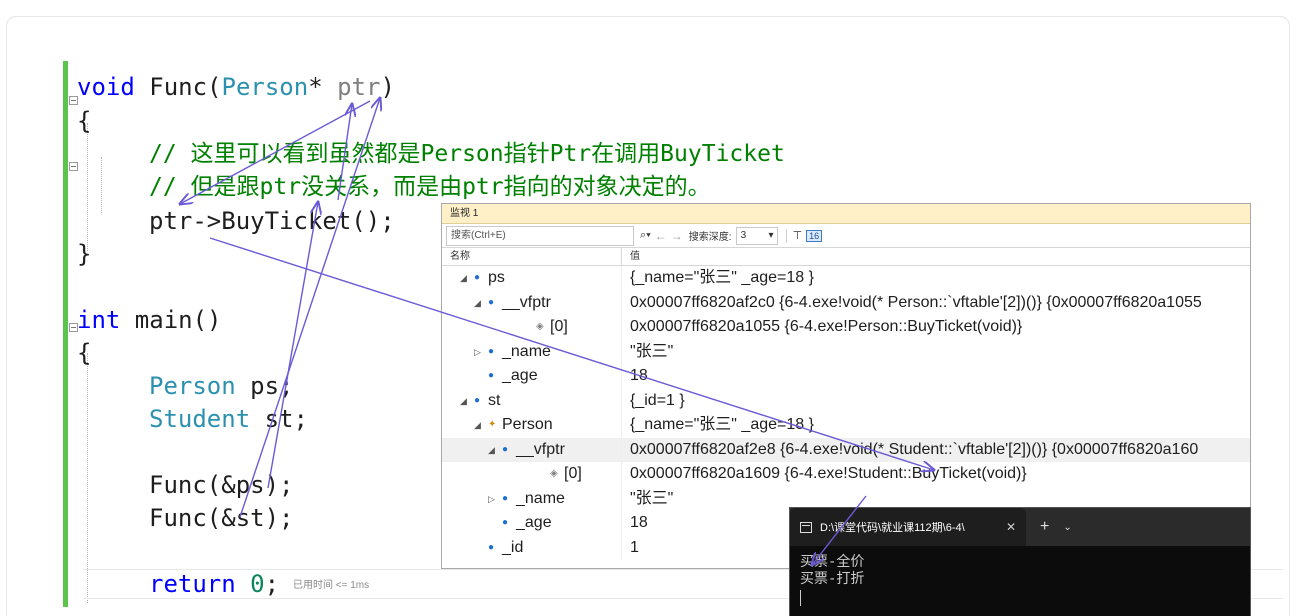 The width and height of the screenshot is (1316, 616). What do you see at coordinates (798, 235) in the screenshot?
I see `pin-icon: ⊤` at bounding box center [798, 235].